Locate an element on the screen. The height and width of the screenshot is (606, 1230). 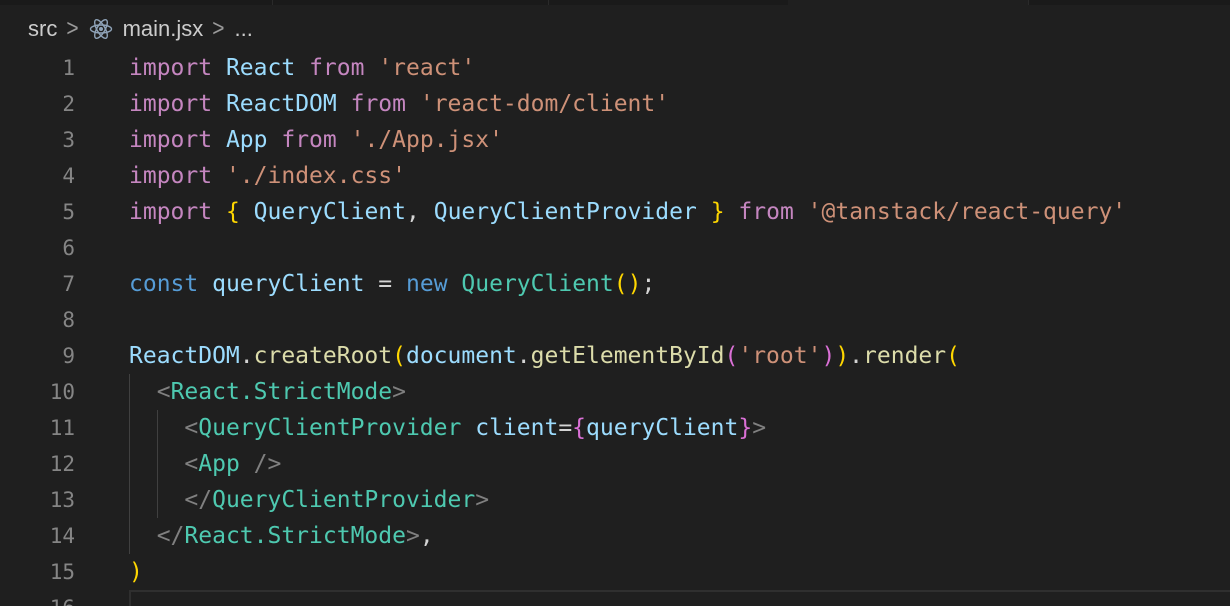
bracket: () is located at coordinates (627, 284).